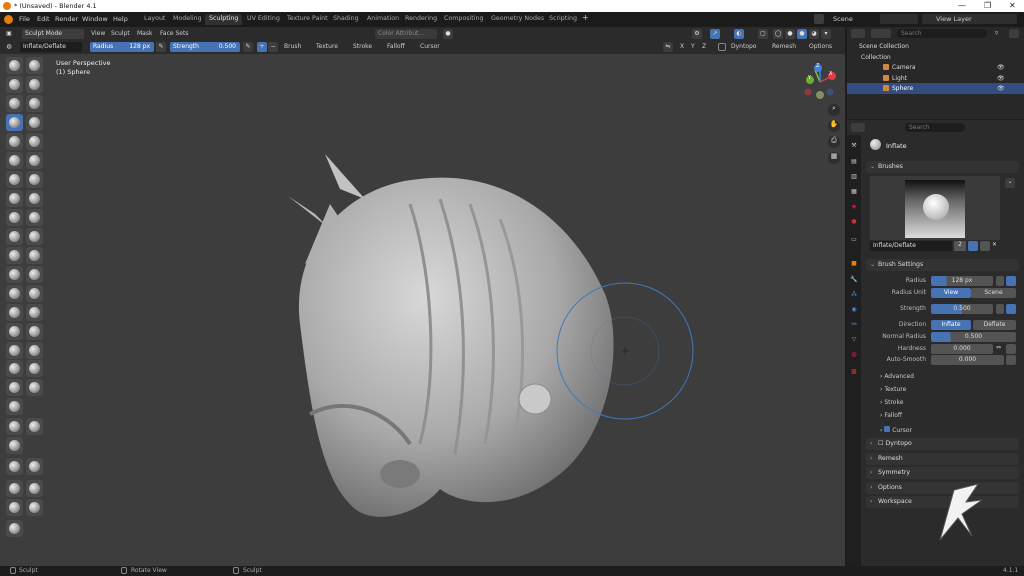 The image size is (1024, 576). Describe the element at coordinates (14, 331) in the screenshot. I see `tool-paint-icon` at that location.